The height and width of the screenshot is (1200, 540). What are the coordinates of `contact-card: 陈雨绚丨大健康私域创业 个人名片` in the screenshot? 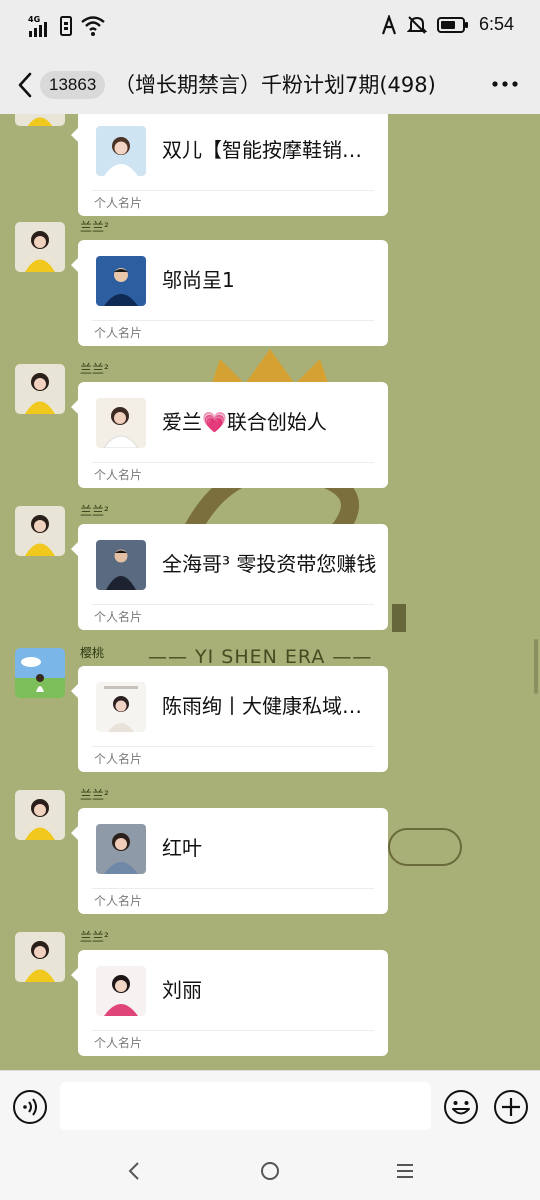 It's located at (229, 719).